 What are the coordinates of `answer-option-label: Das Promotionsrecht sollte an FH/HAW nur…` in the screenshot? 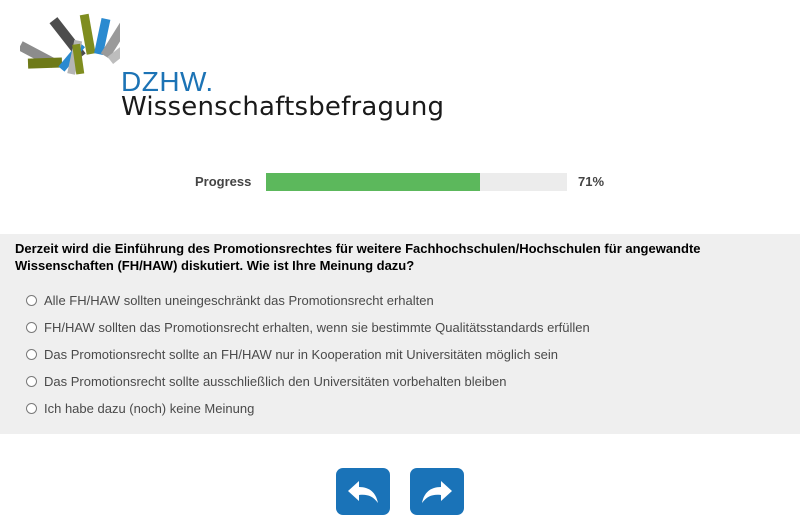 It's located at (301, 354).